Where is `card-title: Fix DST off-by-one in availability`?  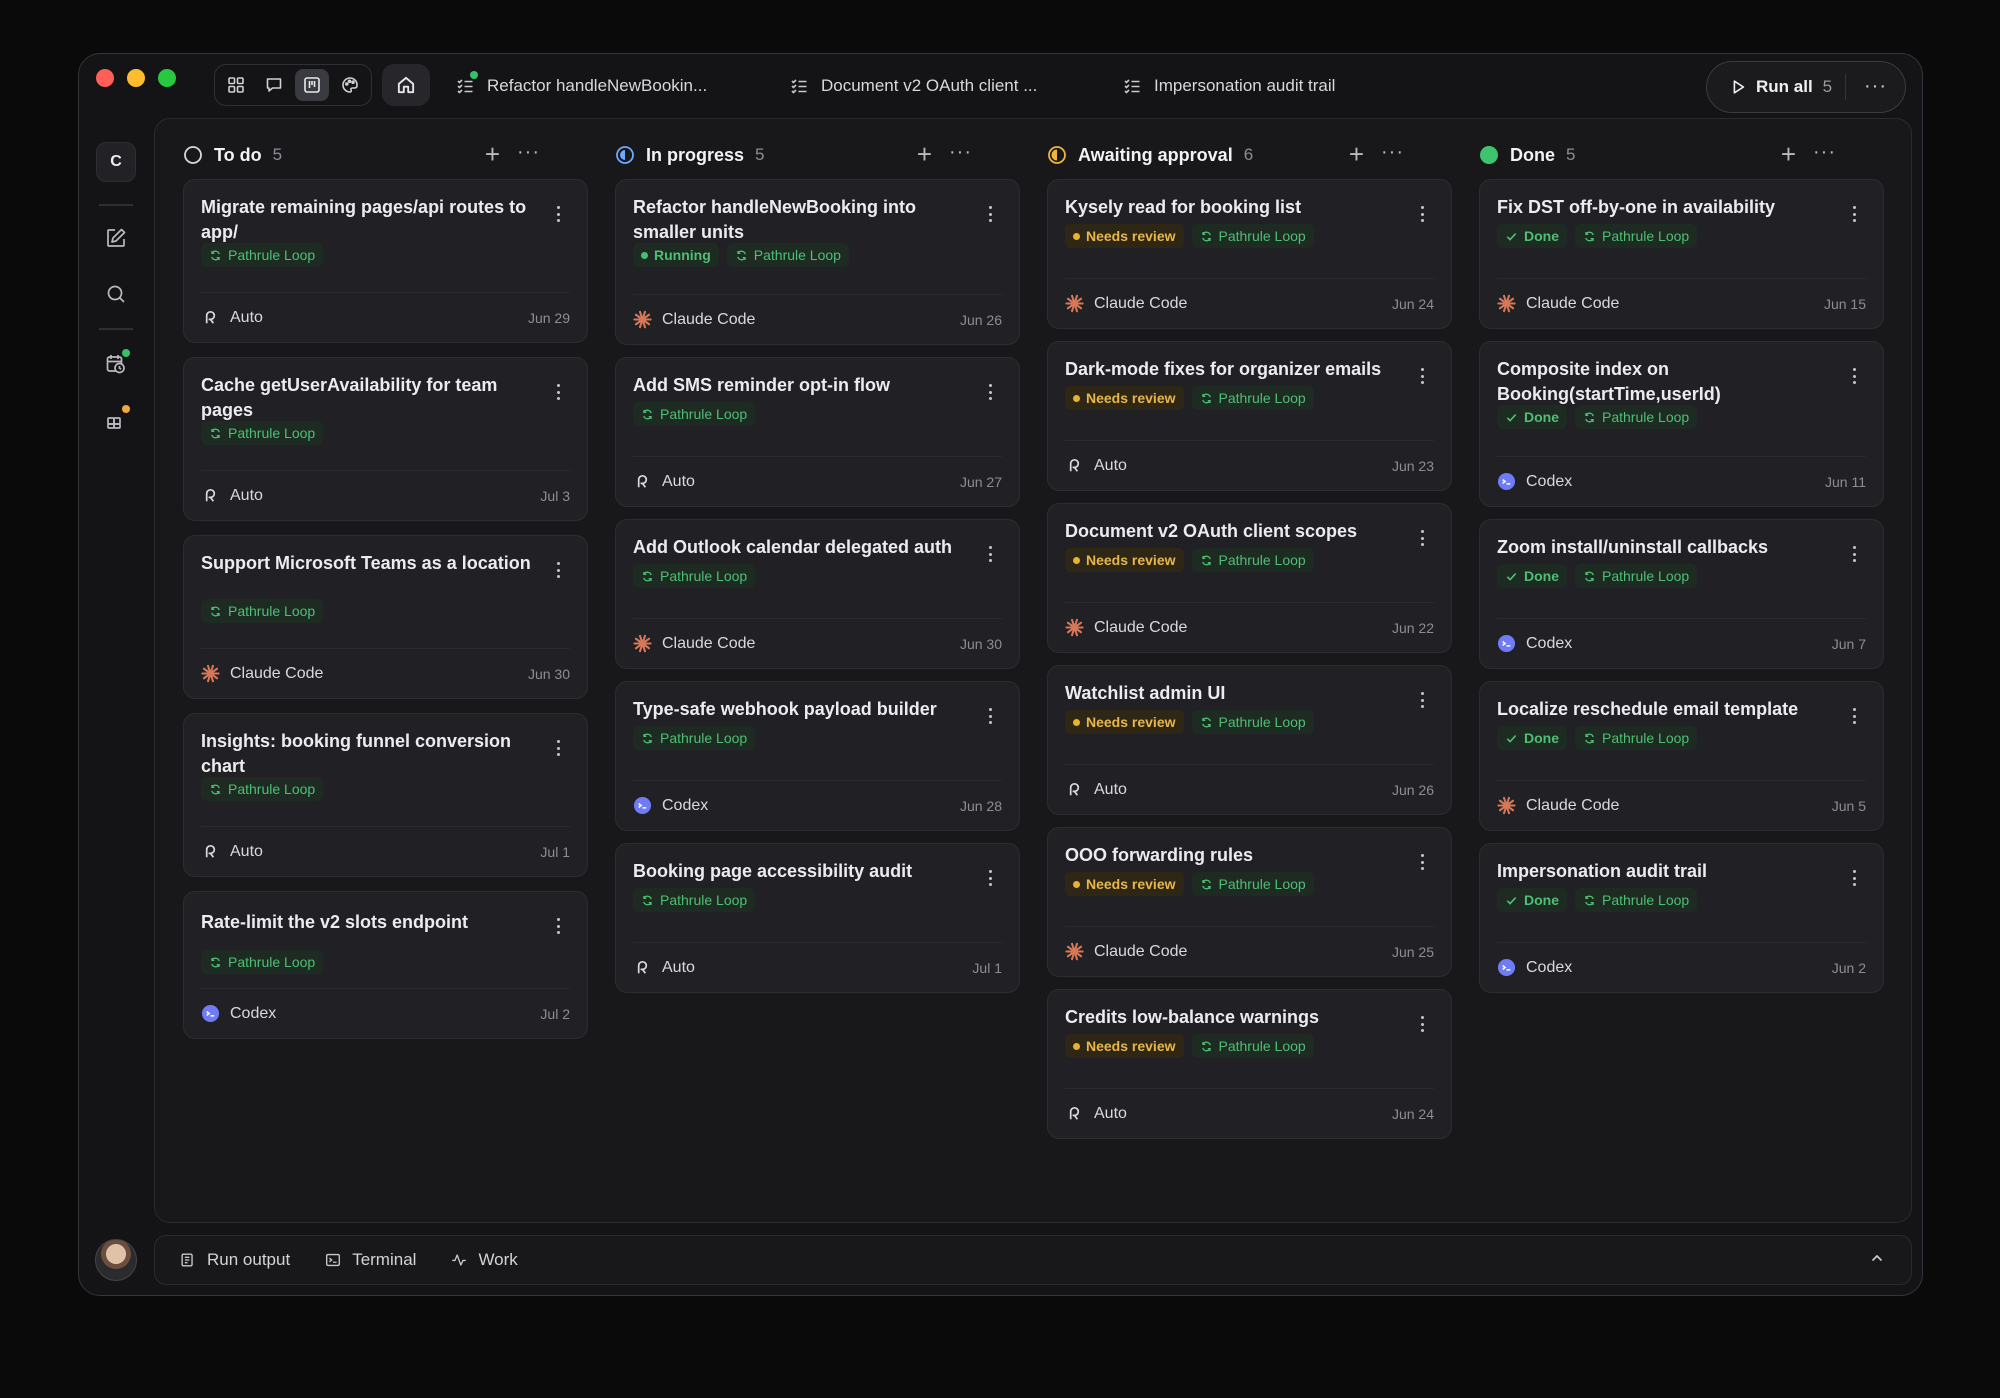
card-title: Fix DST off-by-one in availability is located at coordinates (1636, 207).